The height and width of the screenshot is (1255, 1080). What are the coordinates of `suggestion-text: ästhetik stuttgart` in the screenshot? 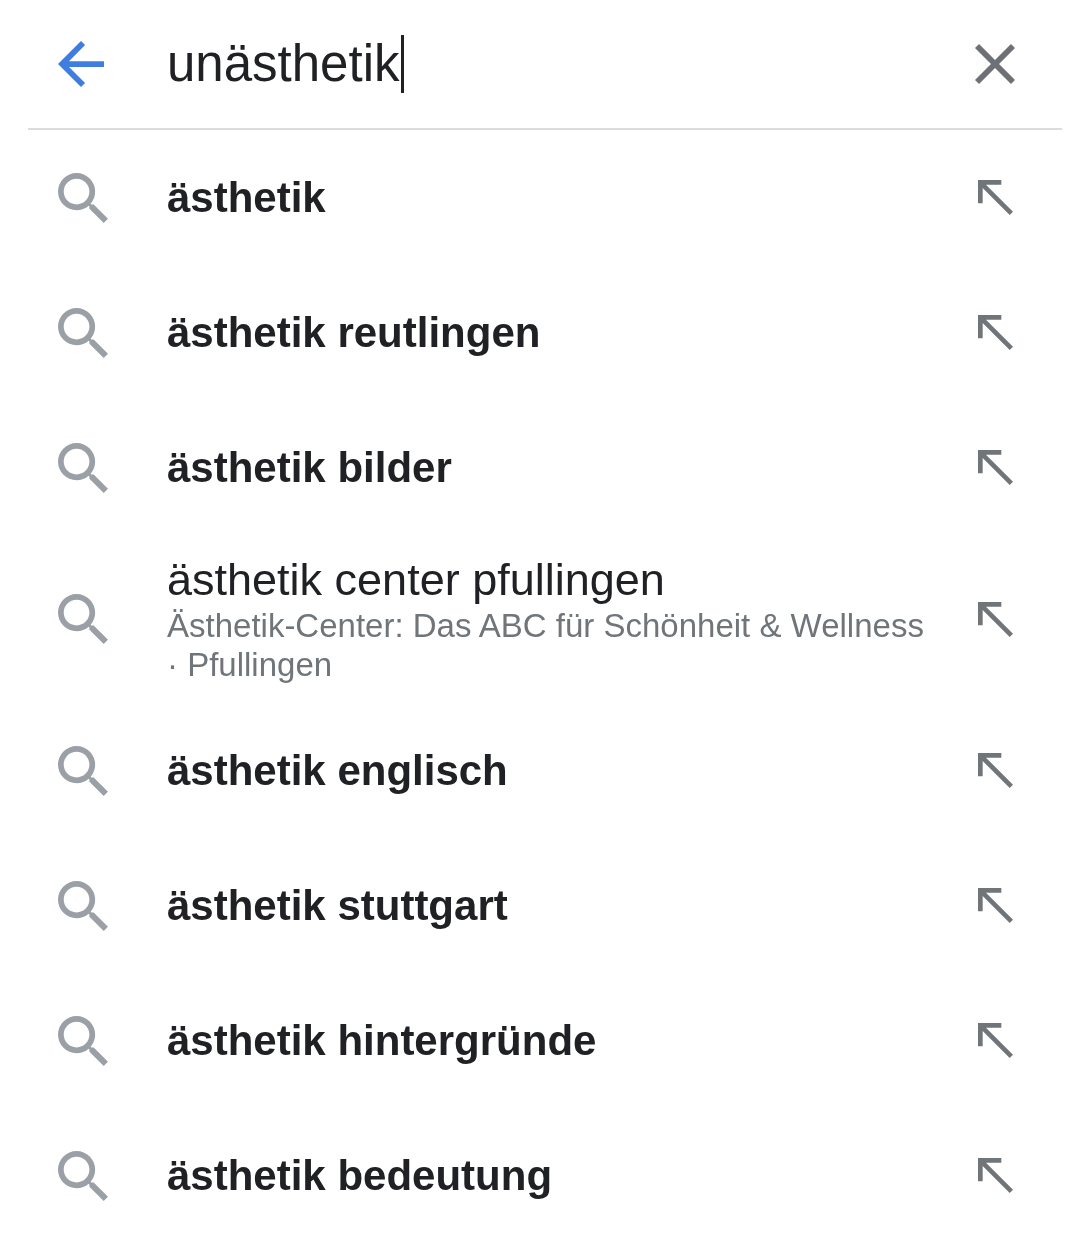 It's located at (337, 905).